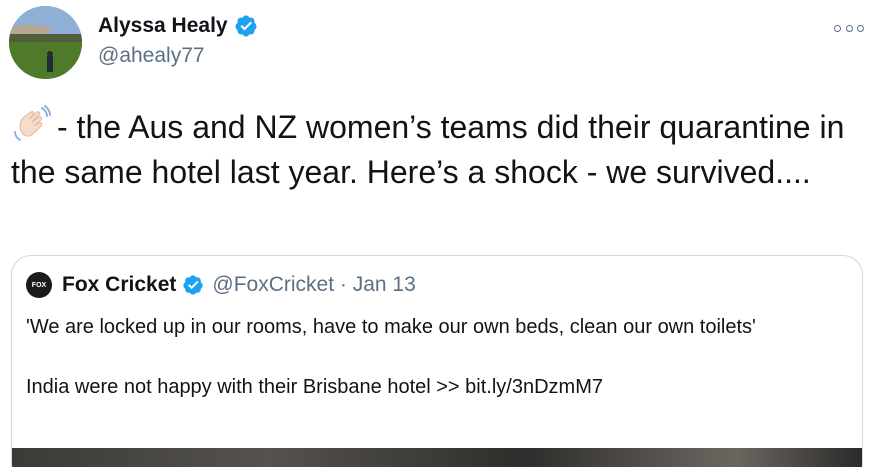  I want to click on fox-cricket-avatar: FOX, so click(39, 285).